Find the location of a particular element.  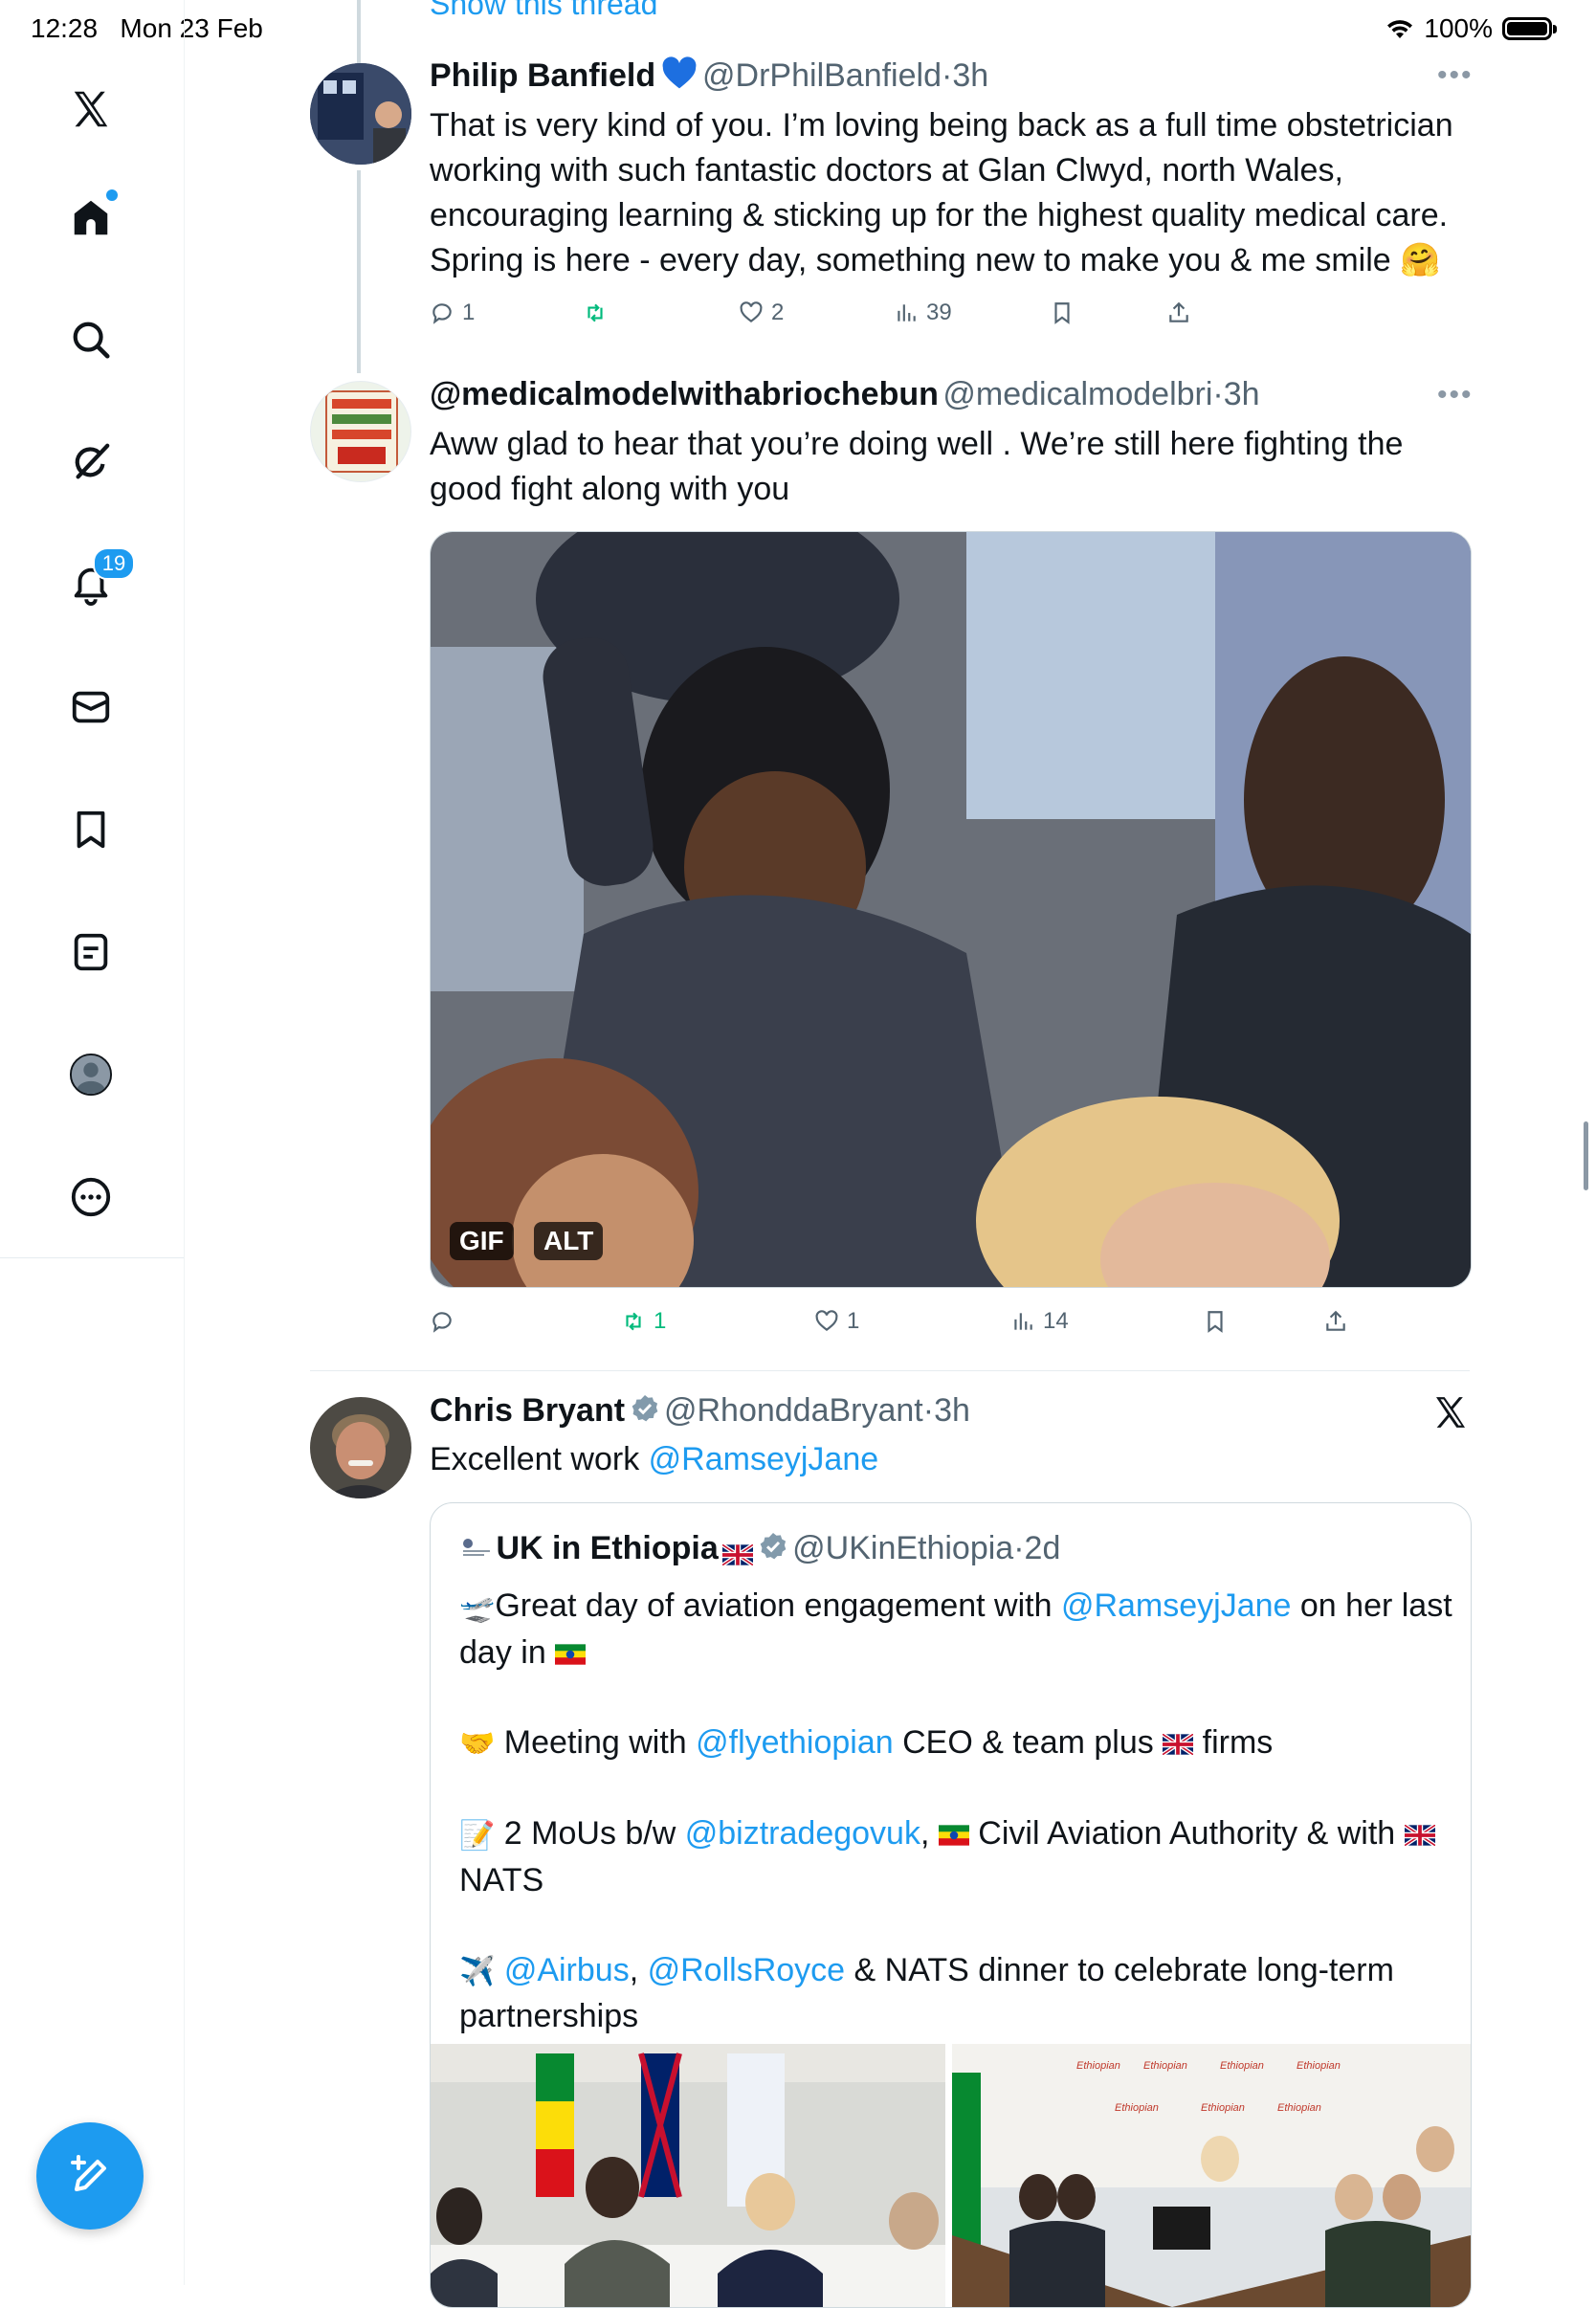

tweet-text: Excellent work @RamseyjJane is located at coordinates (952, 1459).